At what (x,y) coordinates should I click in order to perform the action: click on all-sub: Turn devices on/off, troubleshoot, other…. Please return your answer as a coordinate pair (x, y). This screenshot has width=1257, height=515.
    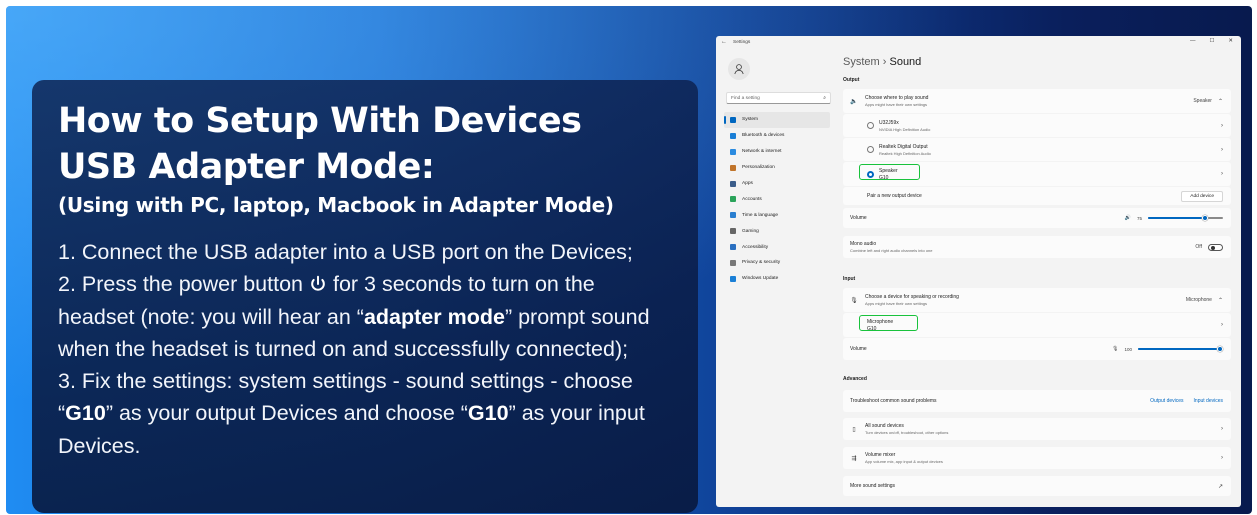
    Looking at the image, I should click on (907, 432).